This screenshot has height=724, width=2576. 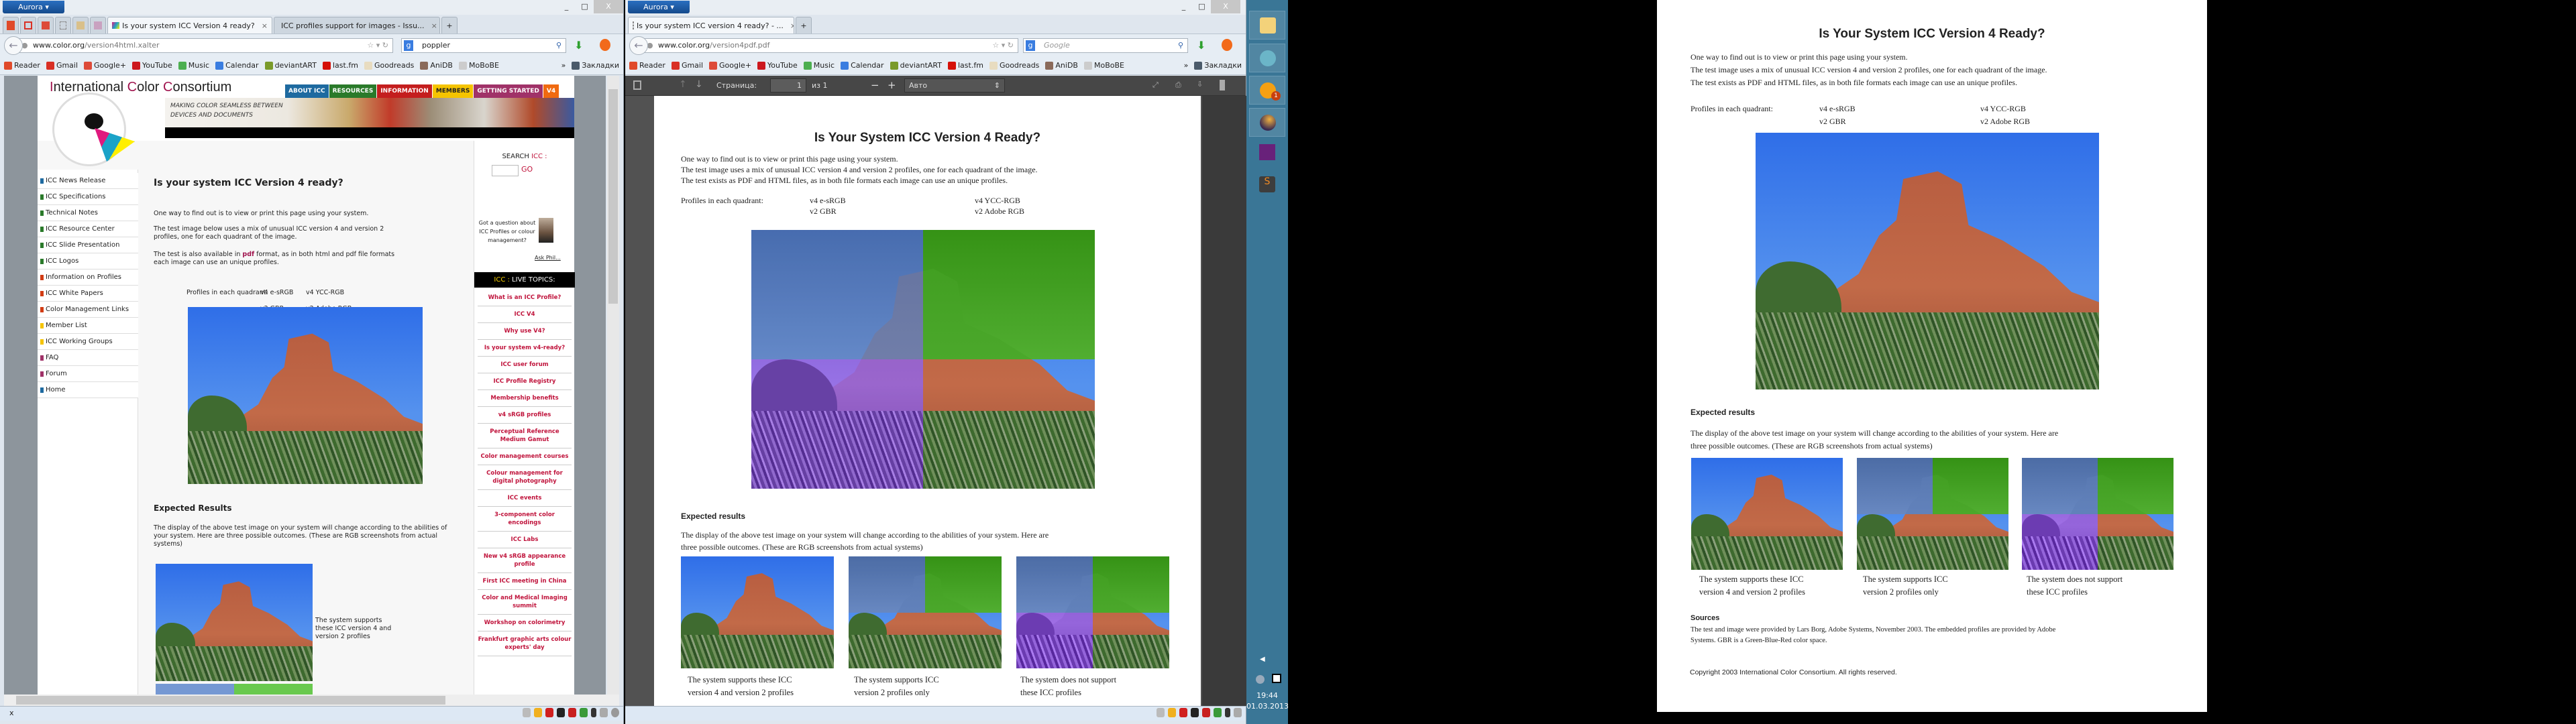 I want to click on back-button: ←, so click(x=13, y=45).